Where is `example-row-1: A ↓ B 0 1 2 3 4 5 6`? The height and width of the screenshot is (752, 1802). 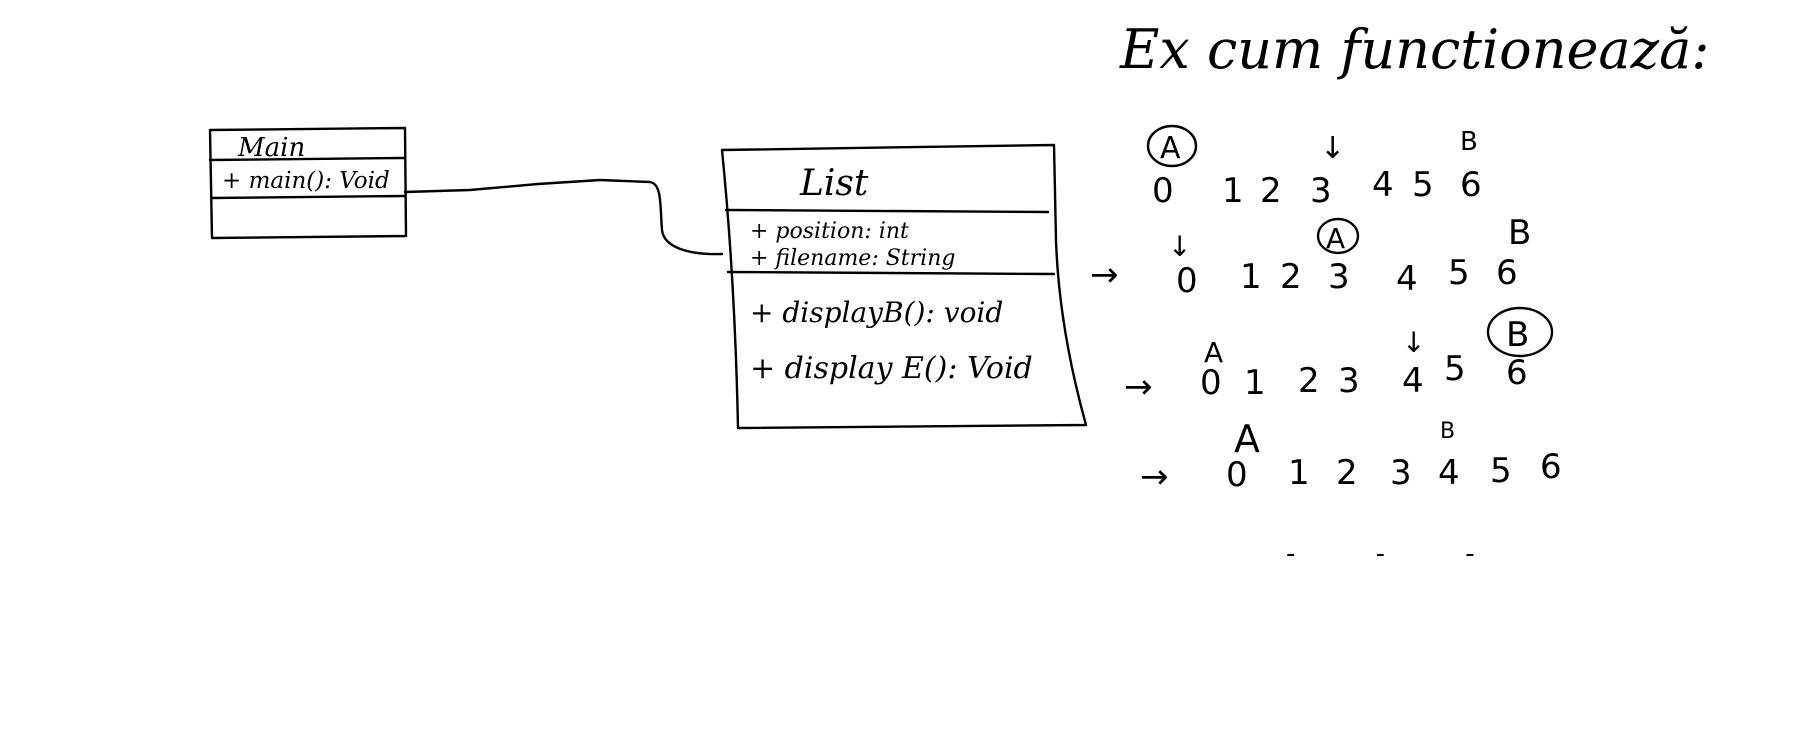 example-row-1: A ↓ B 0 1 2 3 4 5 6 is located at coordinates (1314, 167).